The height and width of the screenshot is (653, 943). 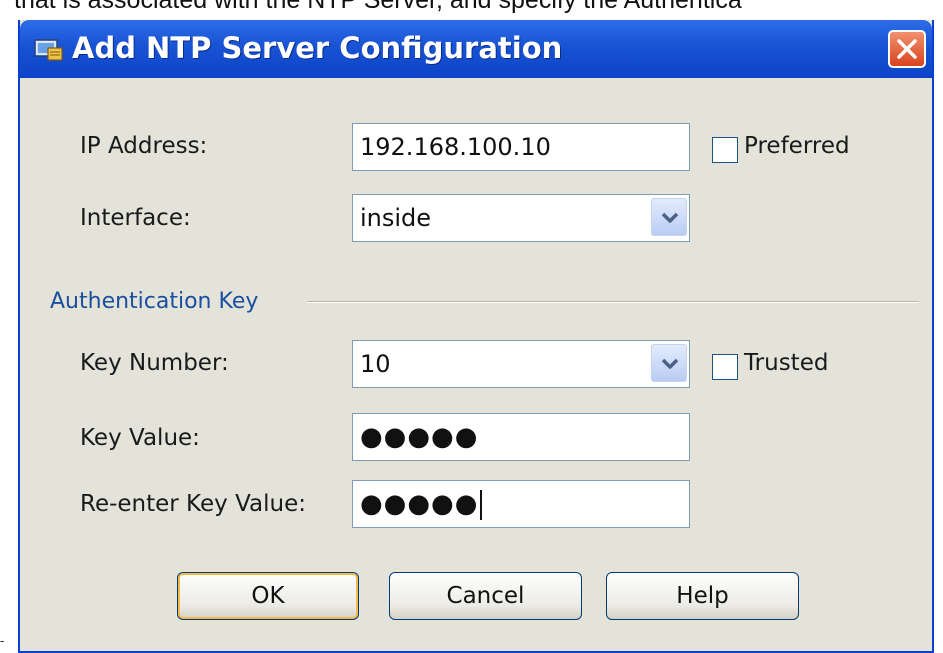 What do you see at coordinates (154, 301) in the screenshot?
I see `authentication-key-group-label: Authentication Key` at bounding box center [154, 301].